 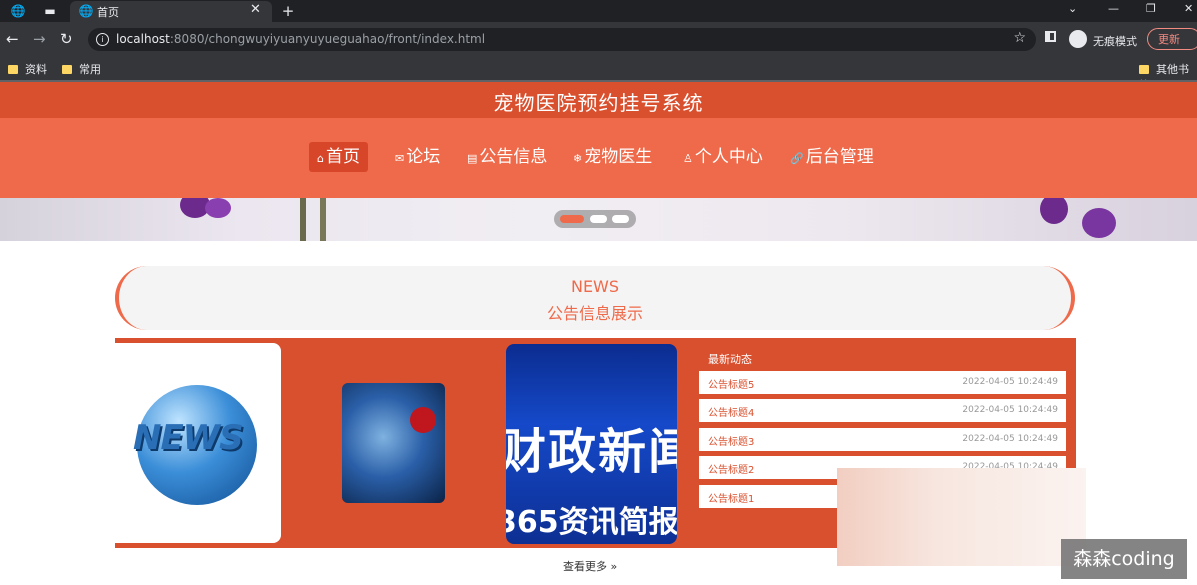 I want to click on nav-personal-center: ♙ 个人中心, so click(x=723, y=157).